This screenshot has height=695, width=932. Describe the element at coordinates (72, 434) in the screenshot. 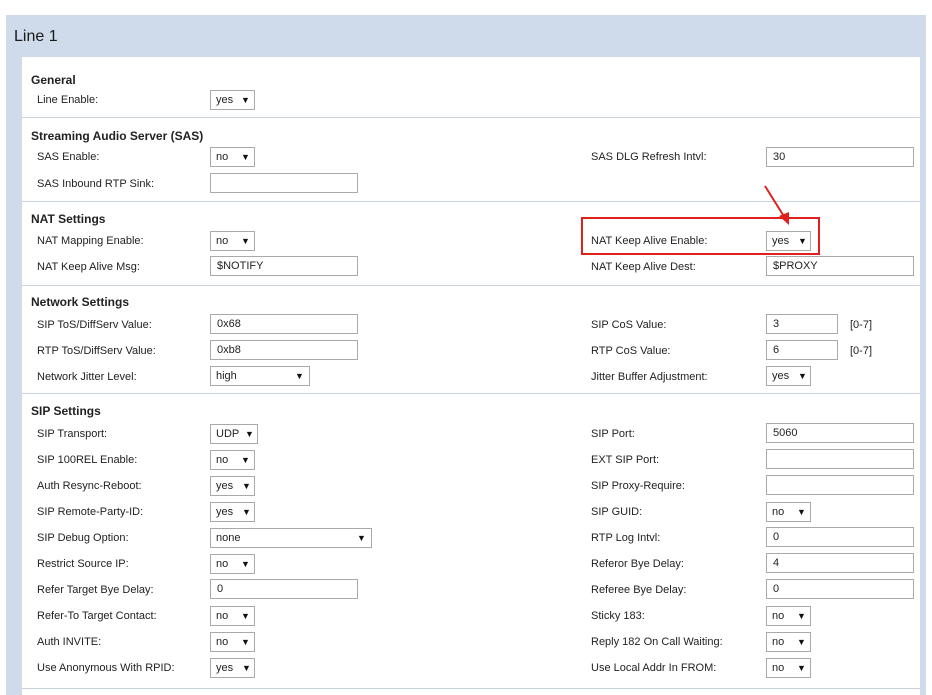

I see `sip-transport-label: SIP Transport:` at that location.